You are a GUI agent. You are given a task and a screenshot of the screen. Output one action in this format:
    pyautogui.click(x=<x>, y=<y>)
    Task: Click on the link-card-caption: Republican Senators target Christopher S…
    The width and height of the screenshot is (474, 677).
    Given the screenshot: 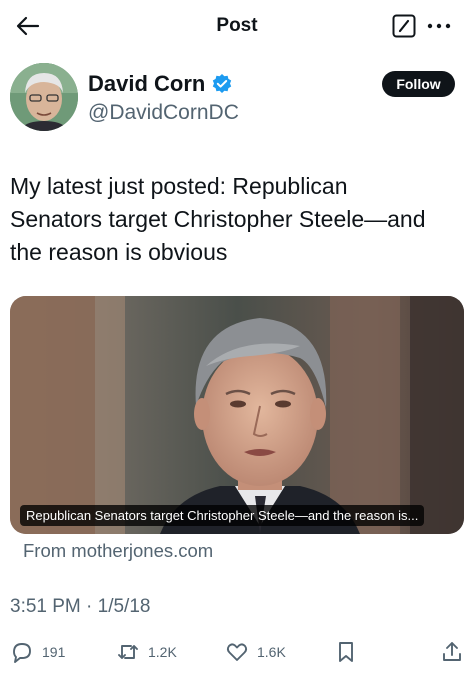 What is the action you would take?
    pyautogui.click(x=222, y=515)
    